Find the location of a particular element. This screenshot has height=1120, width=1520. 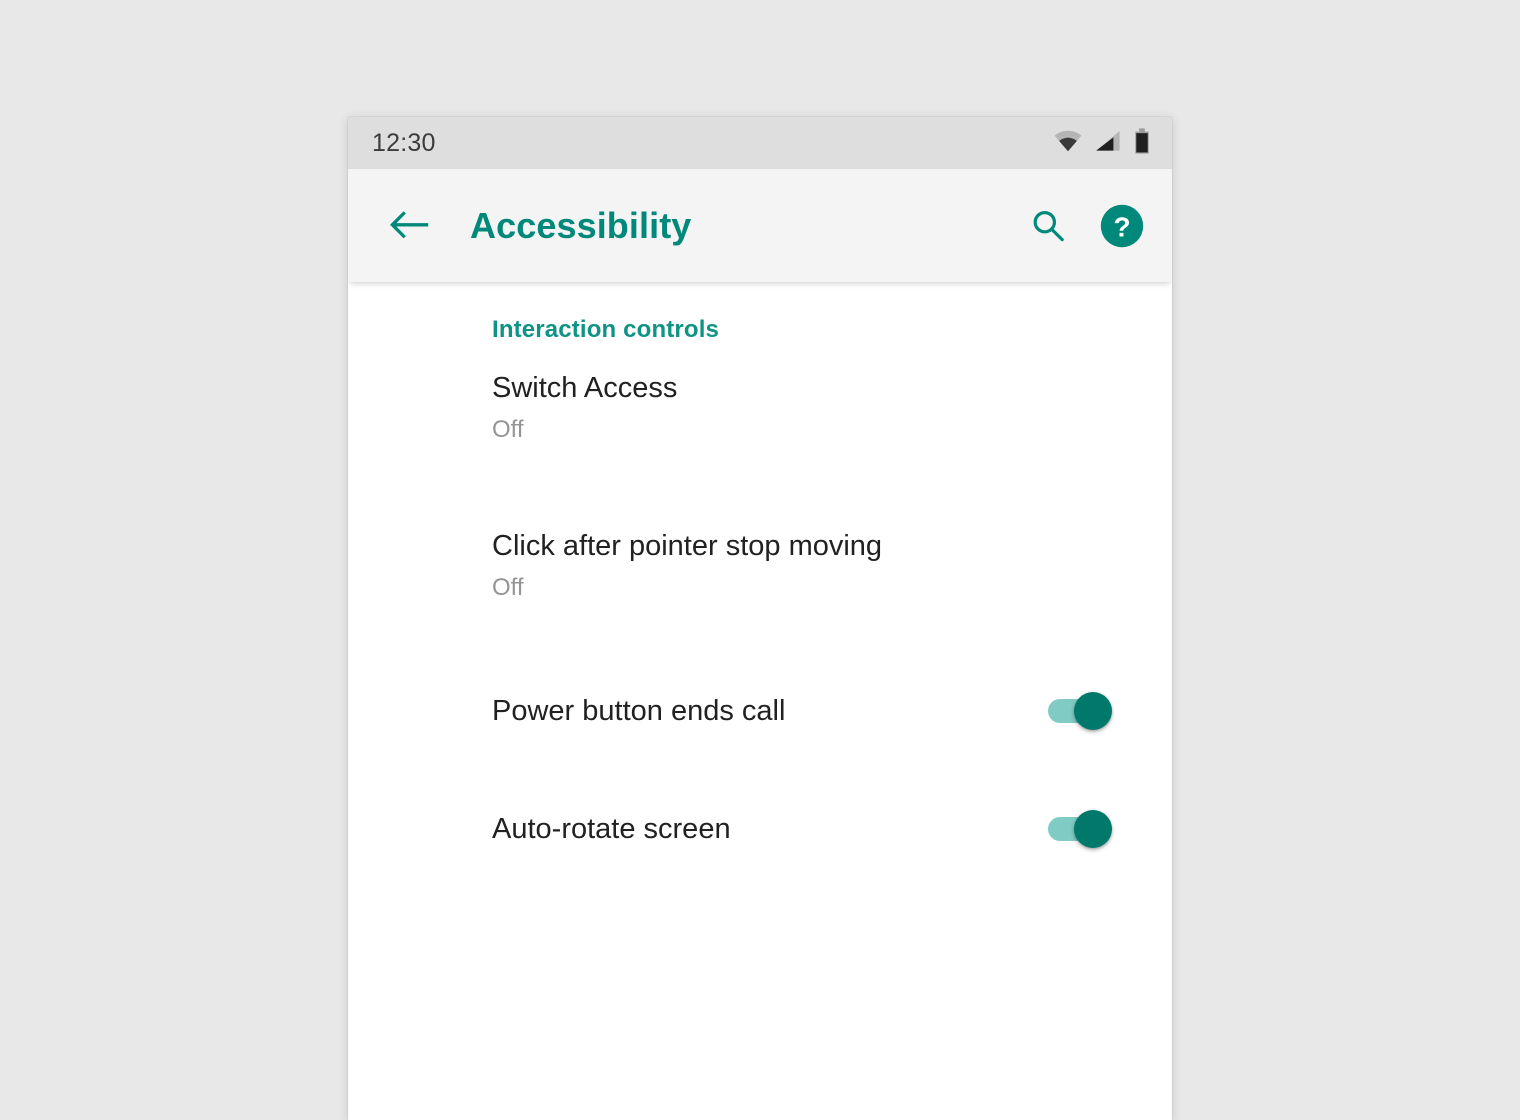

section-header-interaction-controls: Interaction controls is located at coordinates (606, 329).